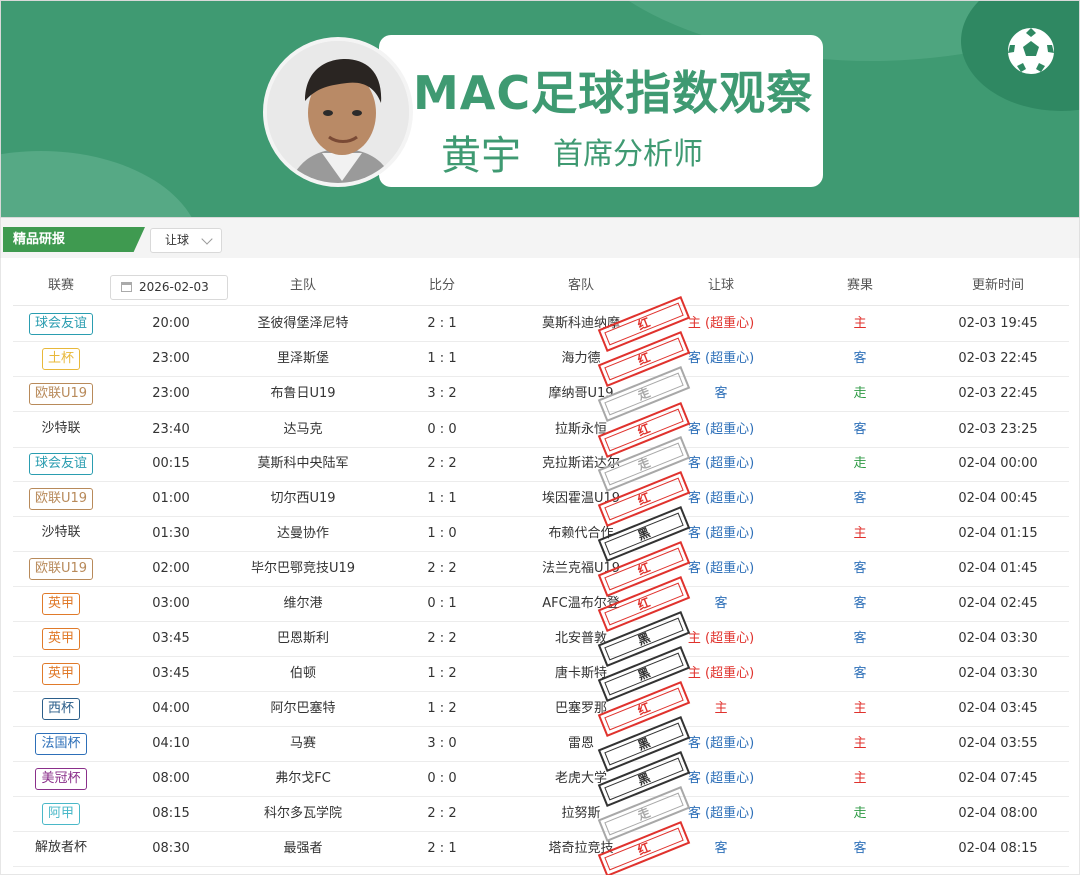 This screenshot has width=1080, height=875. Describe the element at coordinates (74, 239) in the screenshot. I see `section-tab-premium: 精品研报` at that location.